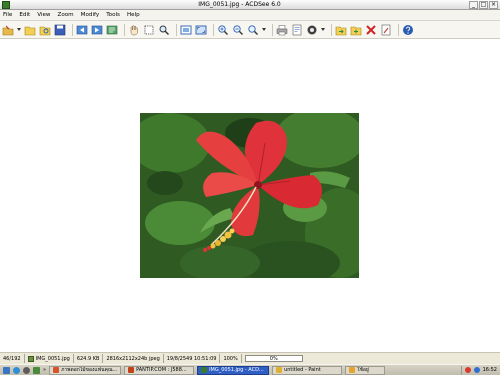 The height and width of the screenshot is (375, 500). Describe the element at coordinates (30, 358) in the screenshot. I see `image-file-icon` at that location.